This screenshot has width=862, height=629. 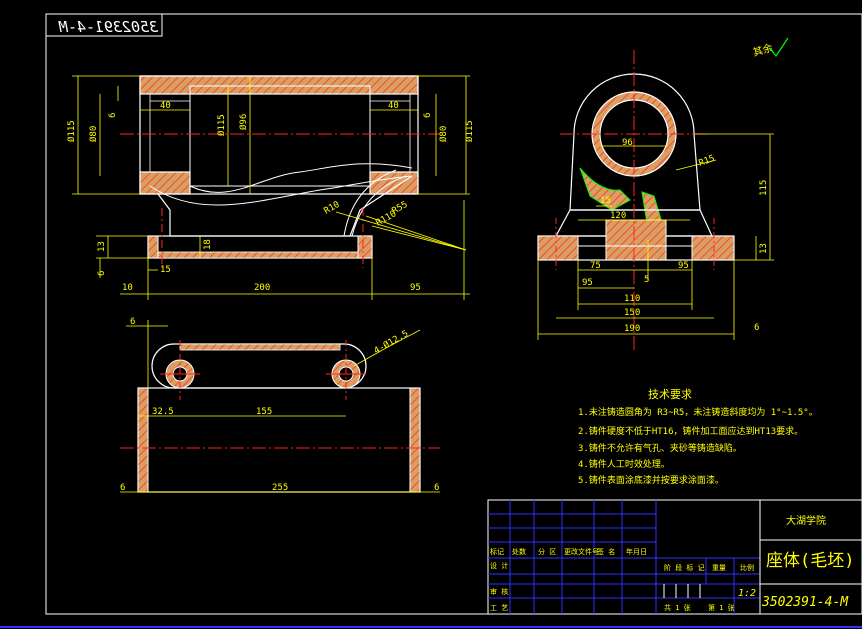 I want to click on tb-header-3: 更改文件号, so click(x=581, y=551).